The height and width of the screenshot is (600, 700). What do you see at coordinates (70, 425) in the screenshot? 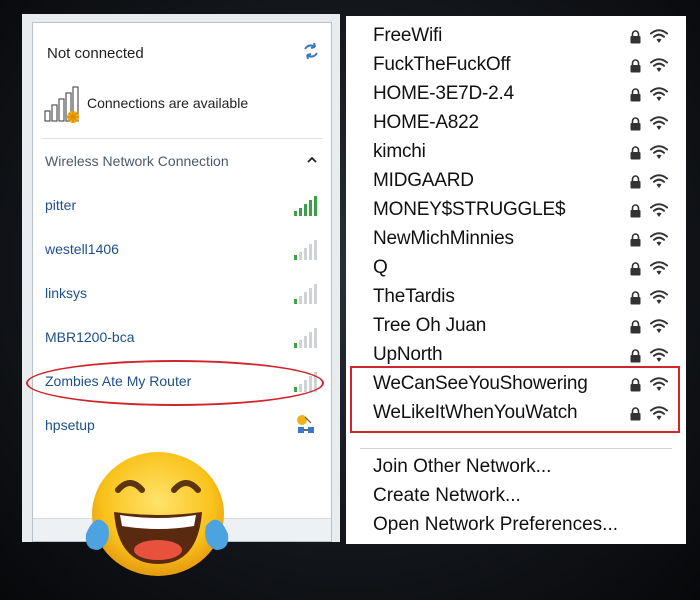
I see `network-name: hpsetup` at bounding box center [70, 425].